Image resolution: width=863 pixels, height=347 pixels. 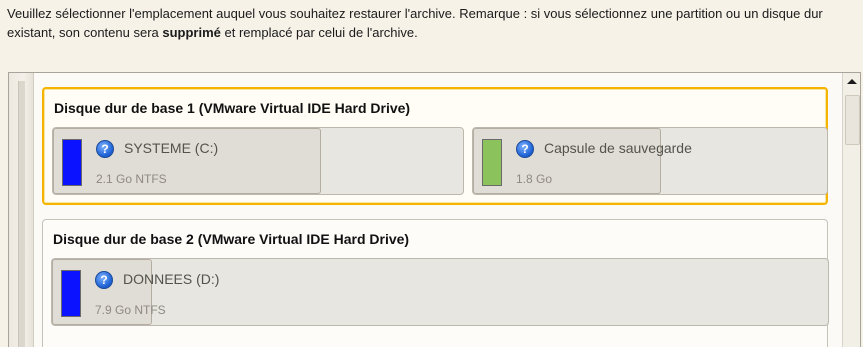 I want to click on vertical-scrollbar, so click(x=851, y=210).